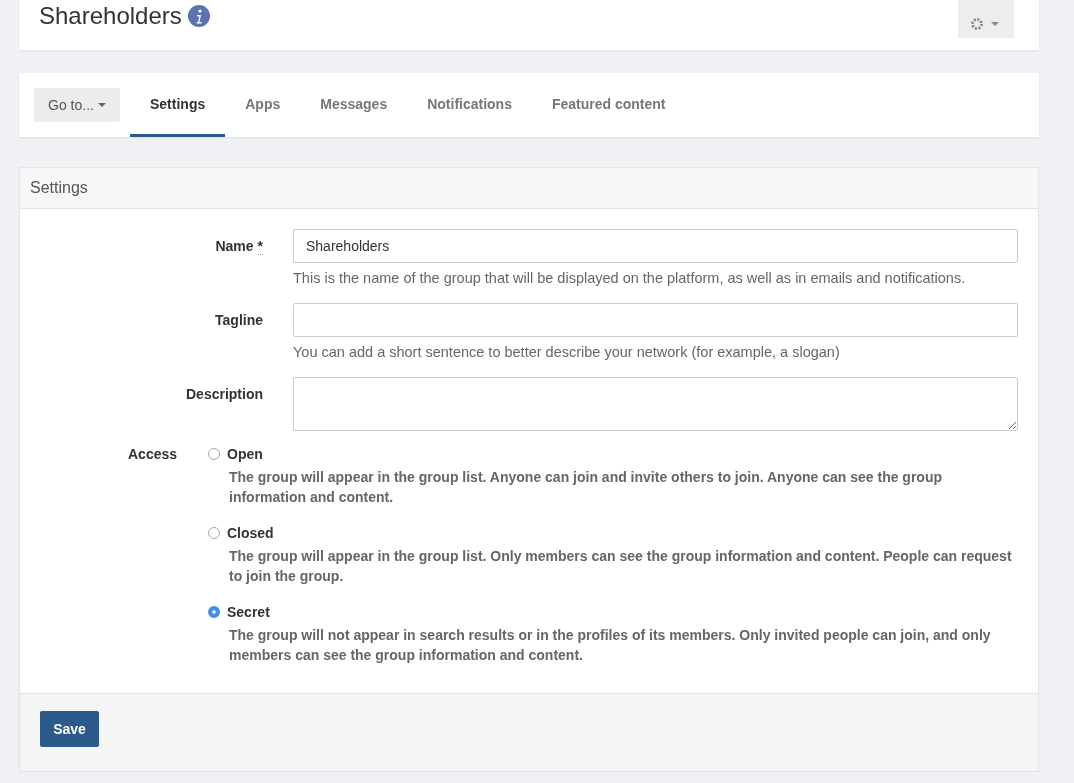 This screenshot has height=783, width=1074. I want to click on option-description: The group will appear in the group list. Anyone can join and invite others to join. Anyone can see the group information and content., so click(586, 487).